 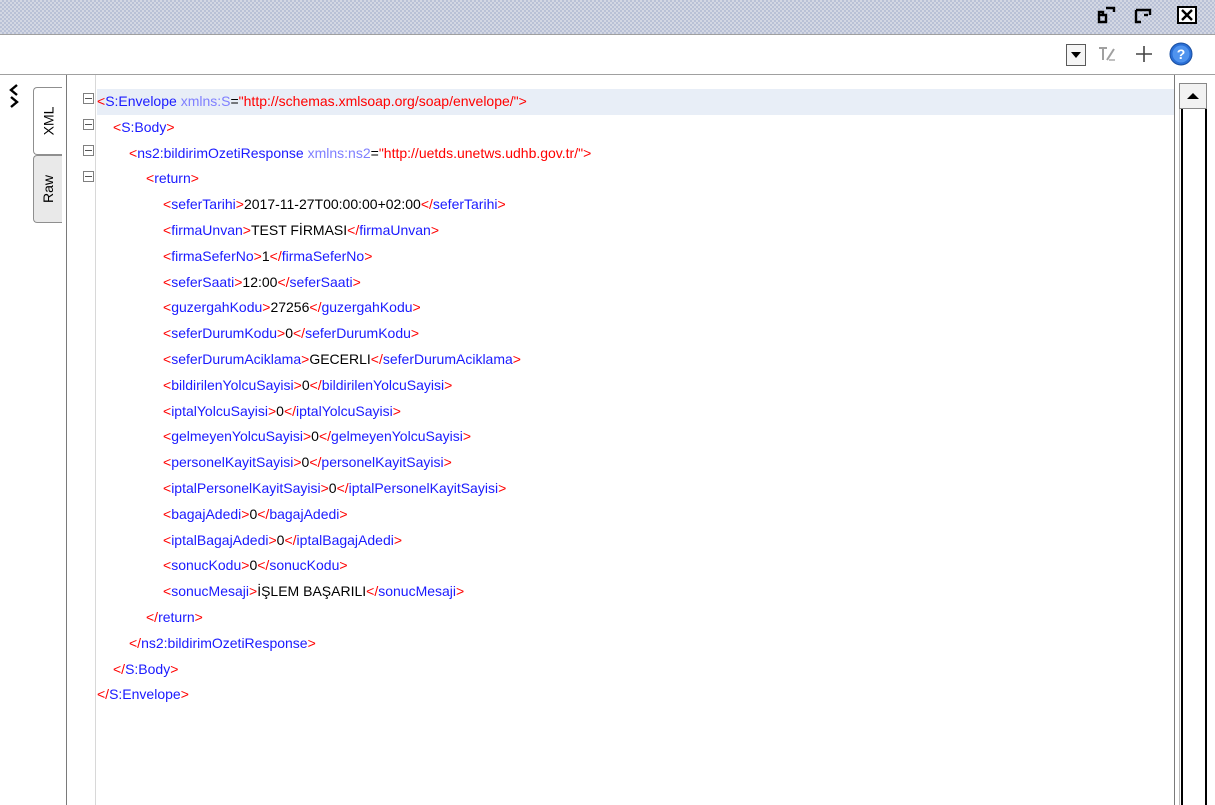 I want to click on xml-line: </S:Body>, so click(x=146, y=668).